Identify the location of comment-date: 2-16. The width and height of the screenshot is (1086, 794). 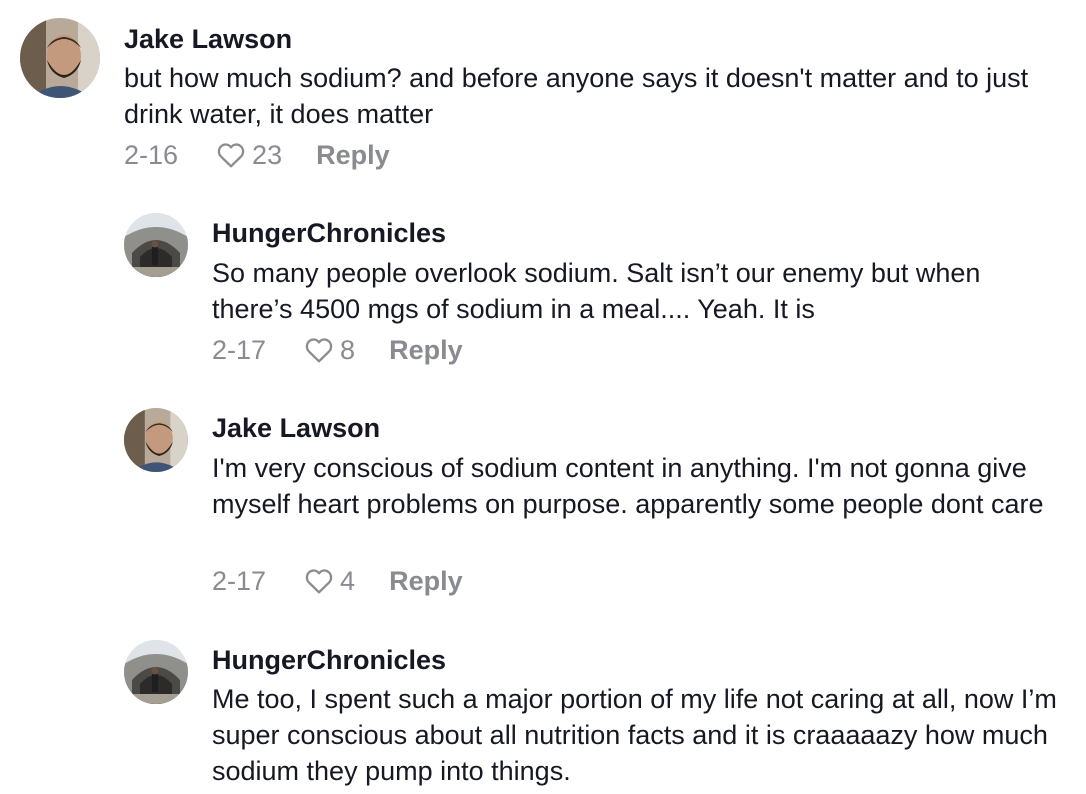
(151, 155).